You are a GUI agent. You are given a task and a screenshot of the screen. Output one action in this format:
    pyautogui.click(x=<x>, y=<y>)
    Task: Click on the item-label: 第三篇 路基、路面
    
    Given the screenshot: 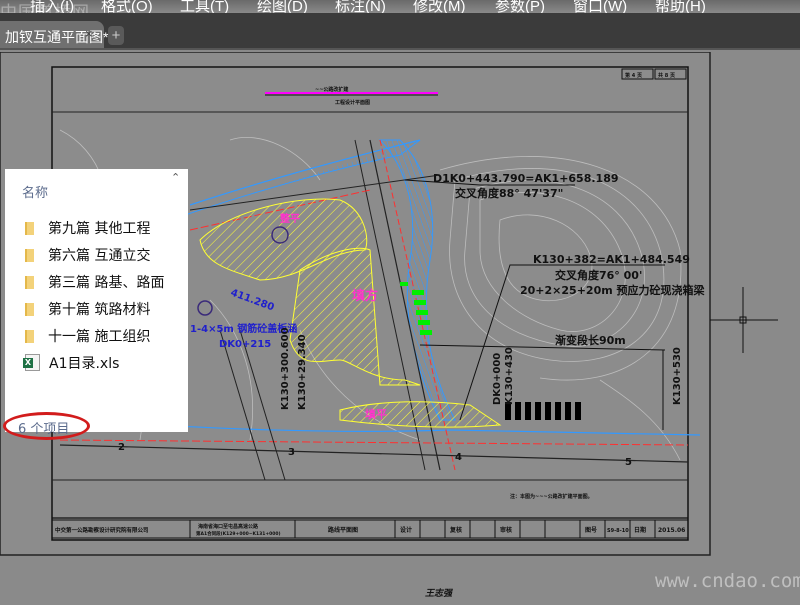 What is the action you would take?
    pyautogui.click(x=106, y=283)
    